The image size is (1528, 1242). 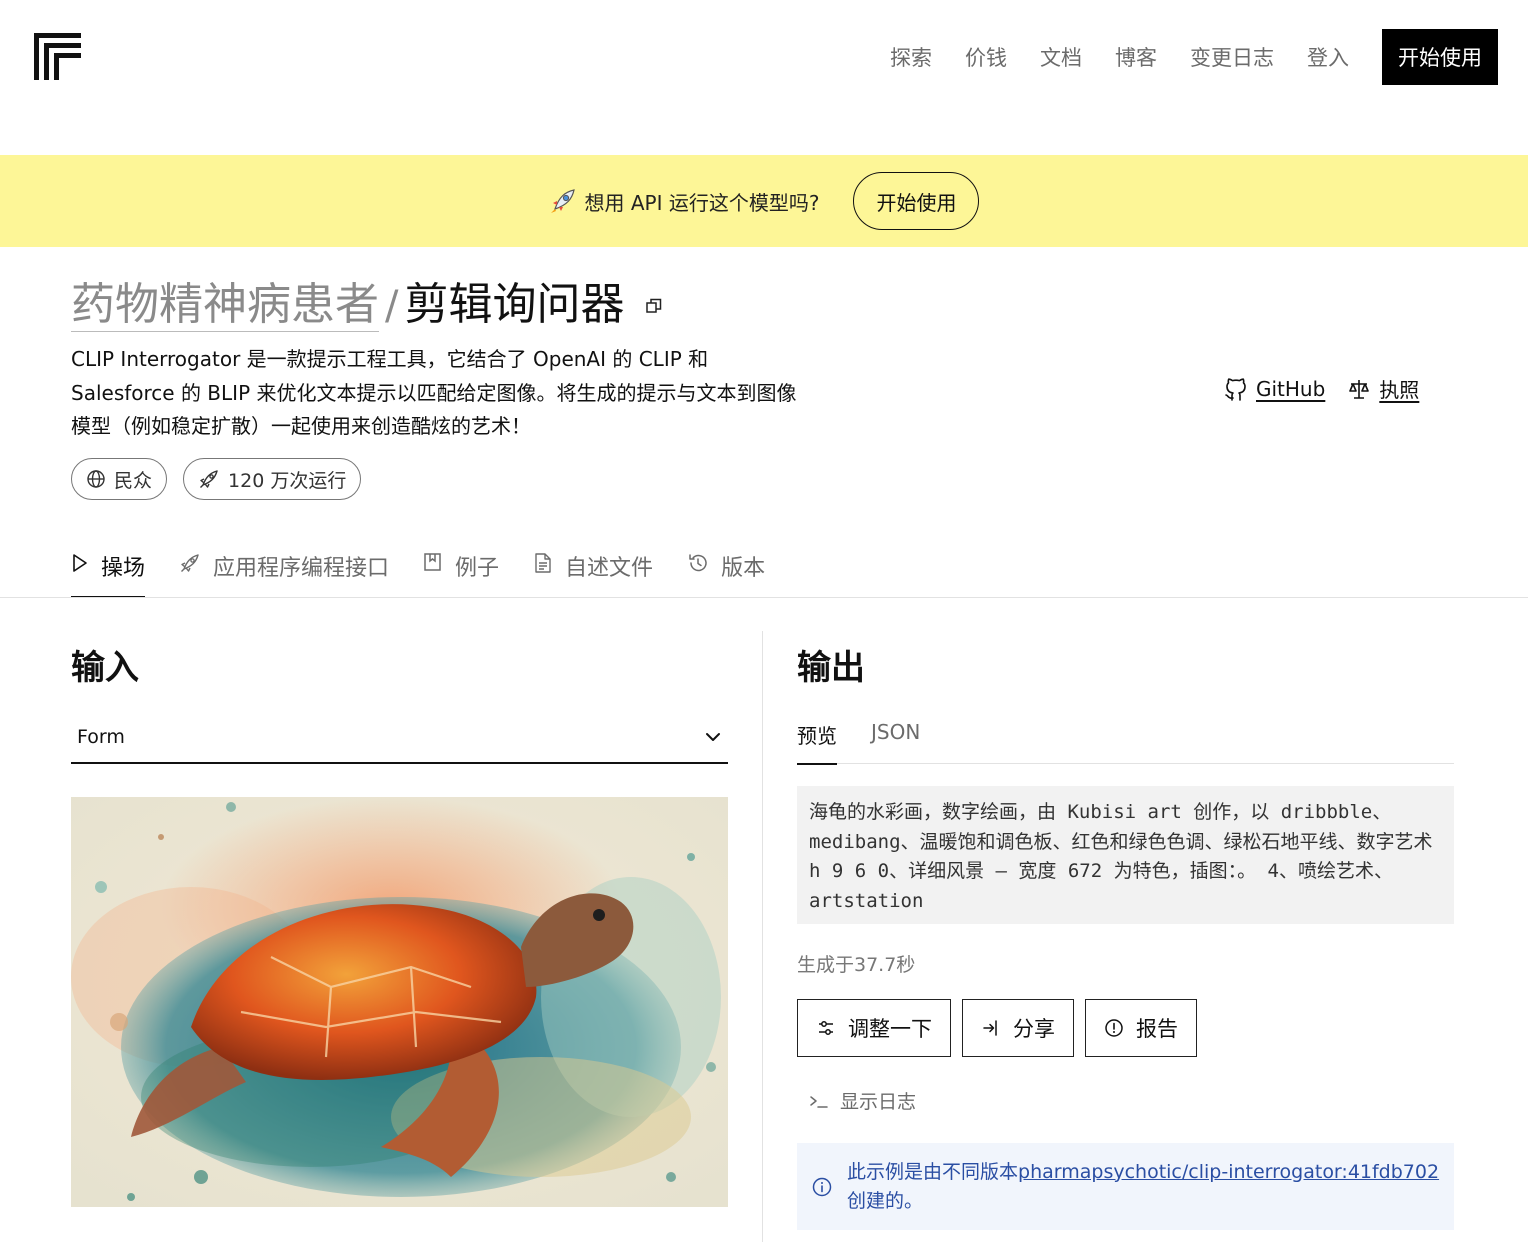 I want to click on tweak-button: 调整一下, so click(x=874, y=1028).